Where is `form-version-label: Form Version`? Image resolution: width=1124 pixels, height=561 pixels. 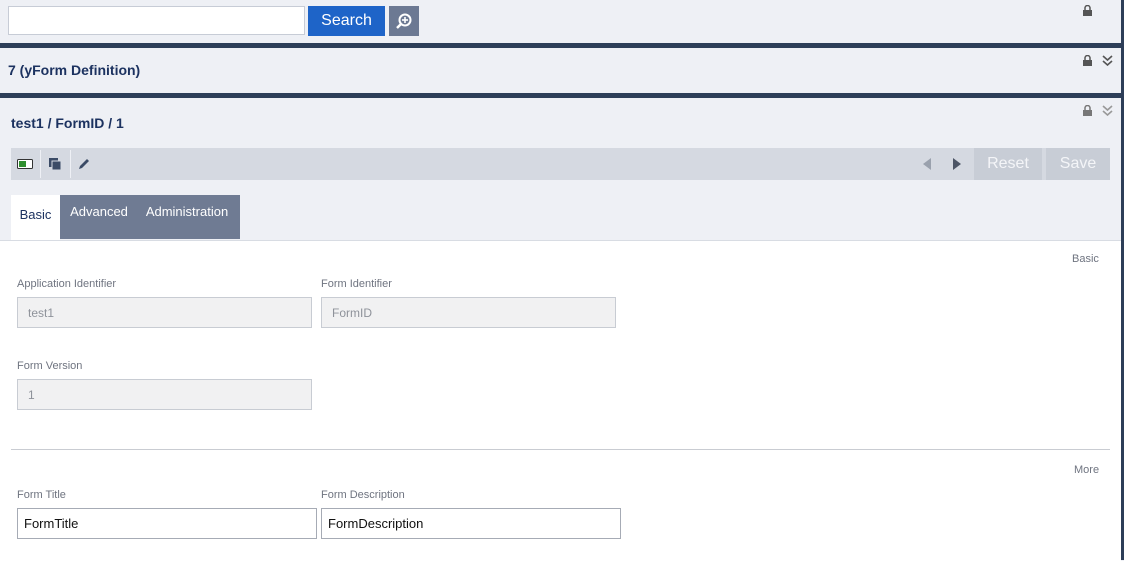
form-version-label: Form Version is located at coordinates (50, 366).